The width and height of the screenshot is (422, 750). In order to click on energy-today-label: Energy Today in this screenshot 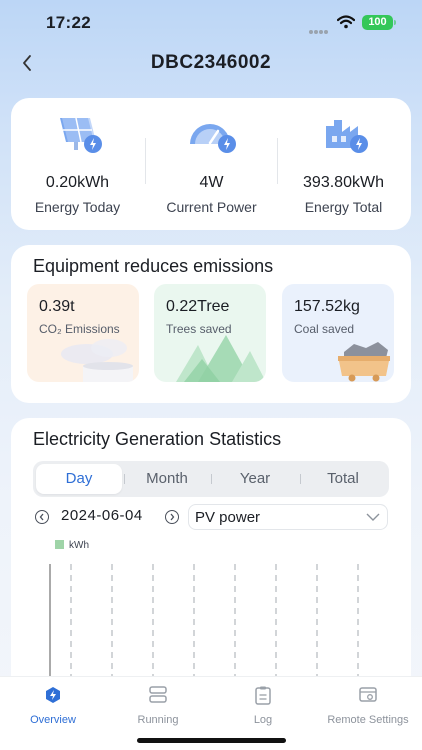, I will do `click(77, 207)`.